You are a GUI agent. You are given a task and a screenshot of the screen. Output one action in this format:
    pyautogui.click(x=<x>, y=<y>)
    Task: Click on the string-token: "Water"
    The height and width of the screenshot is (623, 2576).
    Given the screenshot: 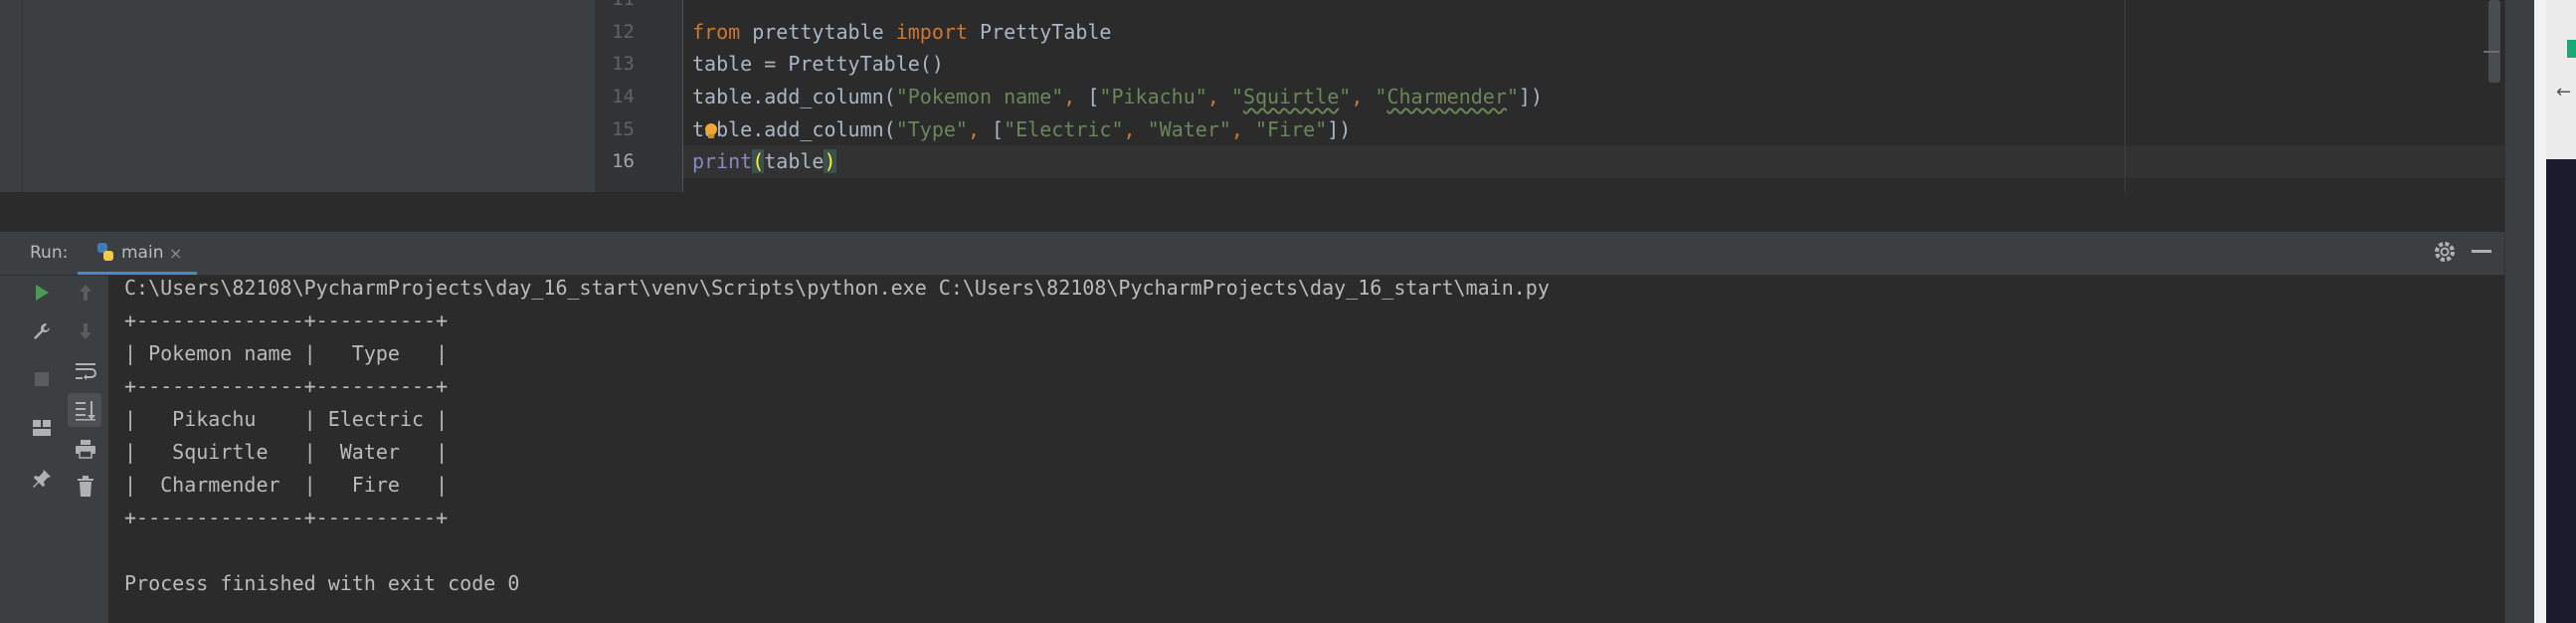 What is the action you would take?
    pyautogui.click(x=1189, y=129)
    